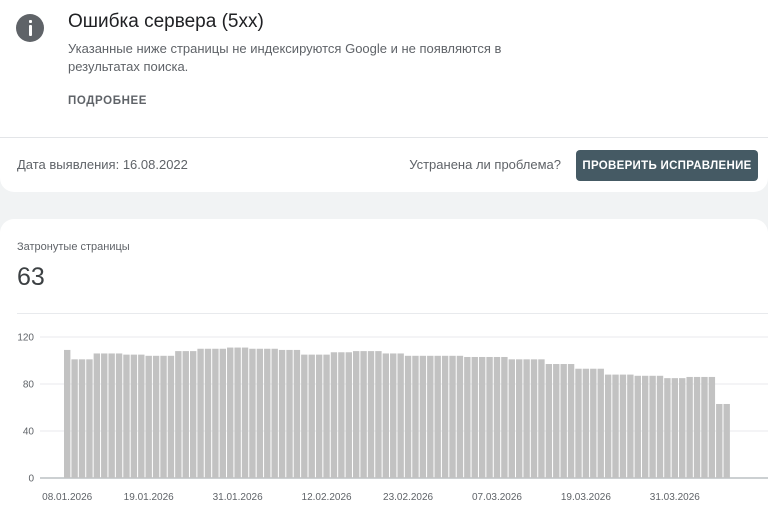 The width and height of the screenshot is (768, 507). Describe the element at coordinates (102, 164) in the screenshot. I see `detection-date: Дата выявления: 16.08.2022` at that location.